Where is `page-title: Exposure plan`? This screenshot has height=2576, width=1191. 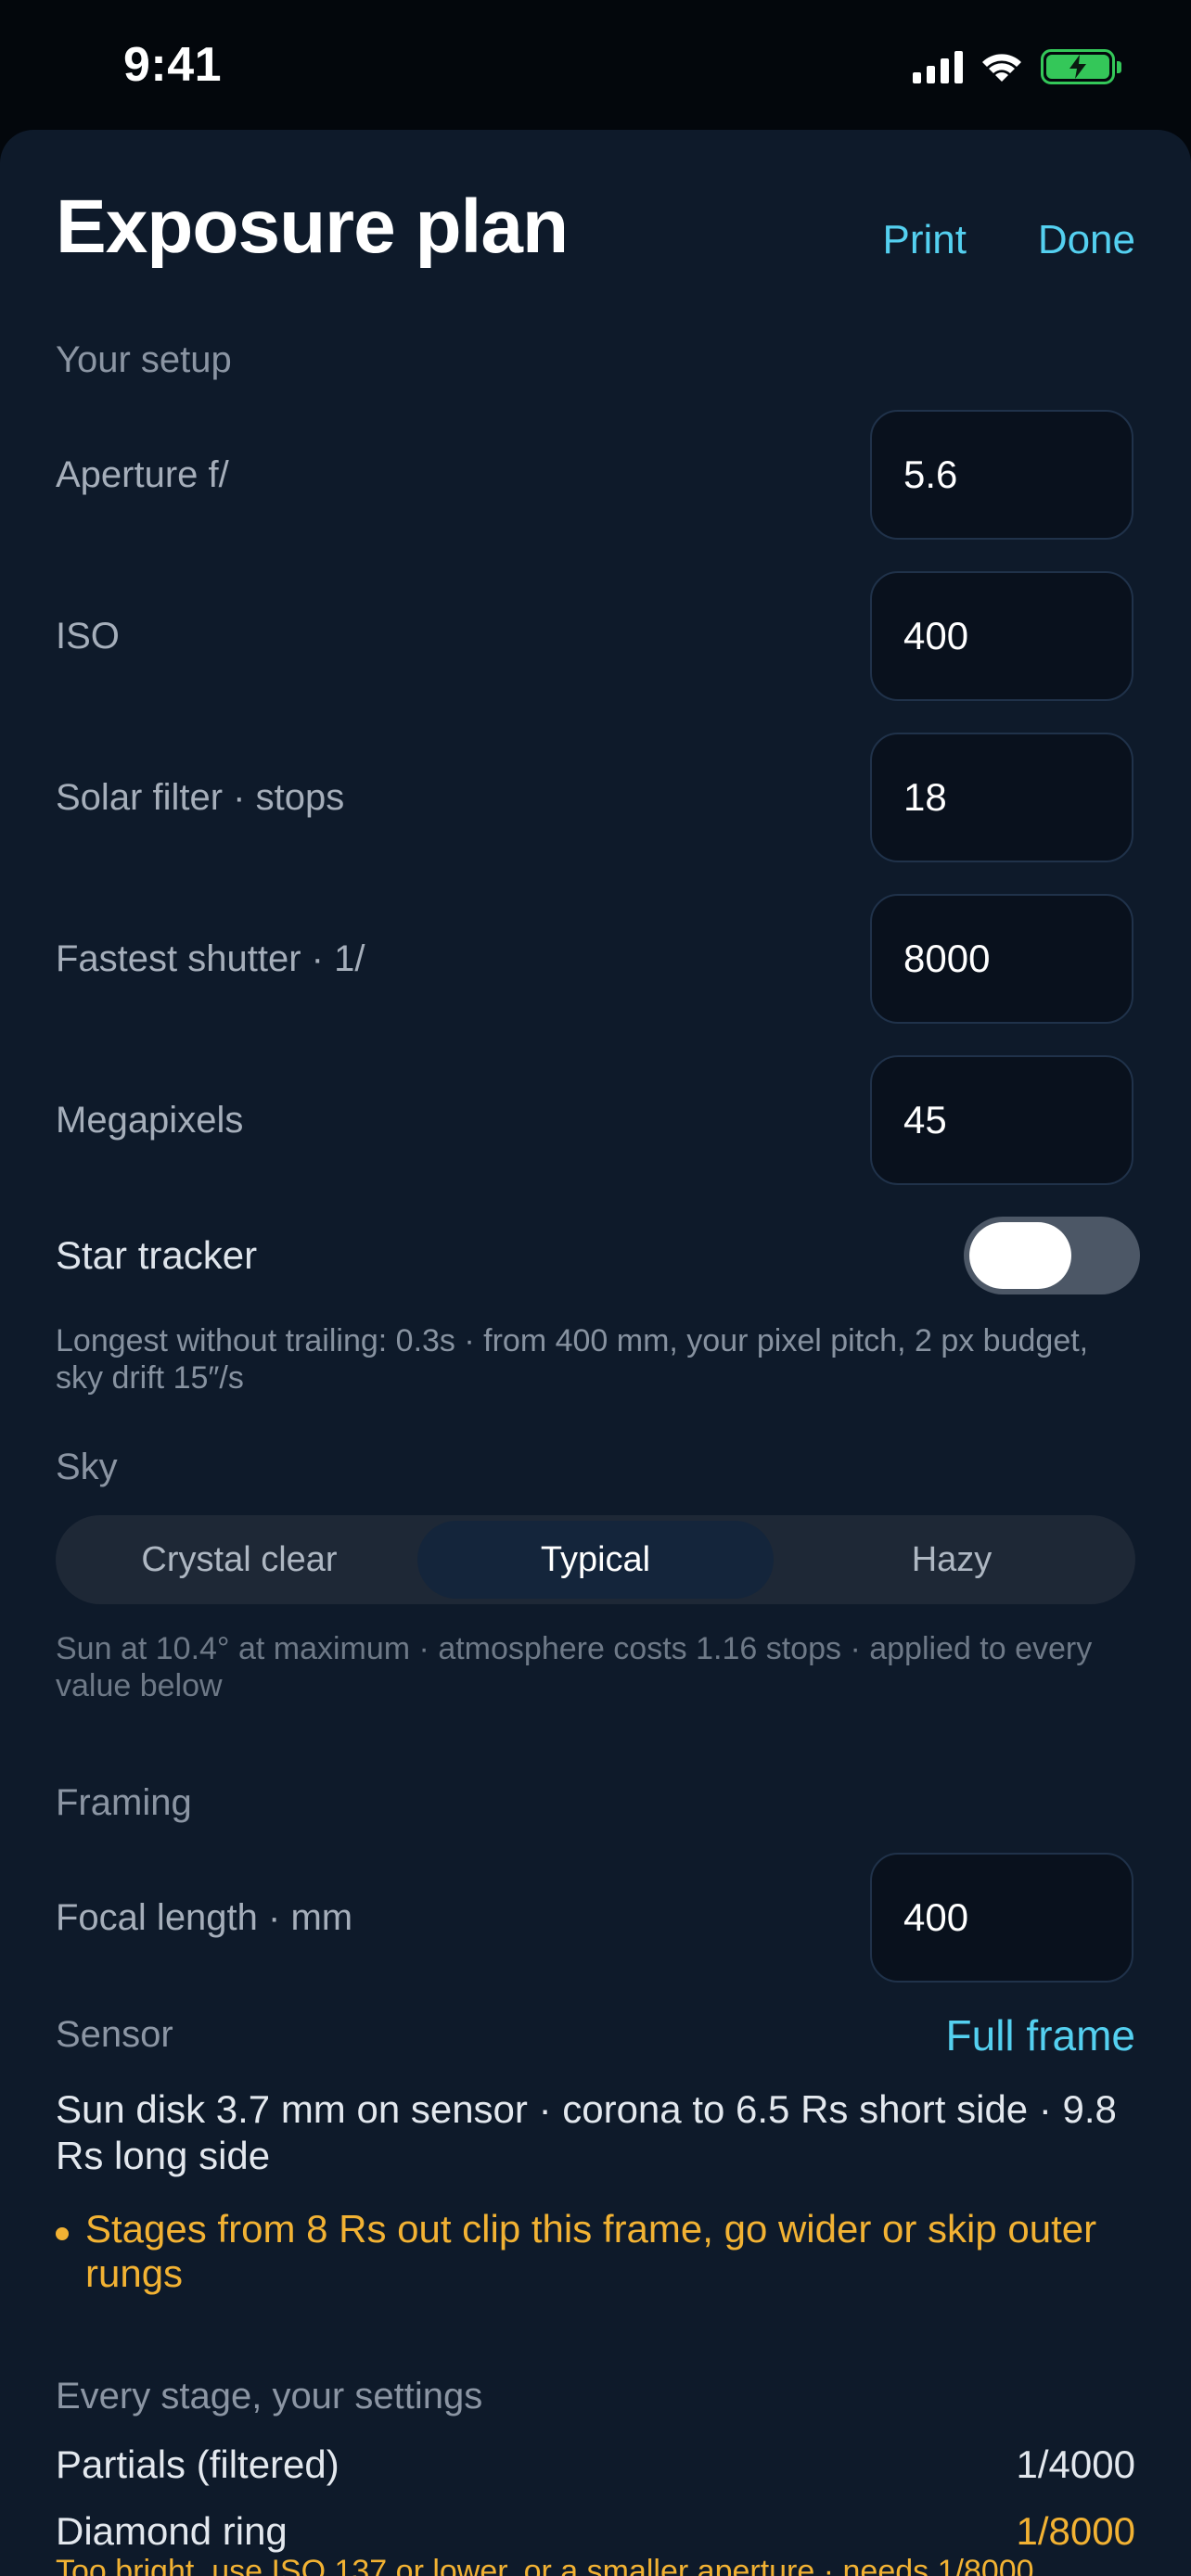
page-title: Exposure plan is located at coordinates (312, 227).